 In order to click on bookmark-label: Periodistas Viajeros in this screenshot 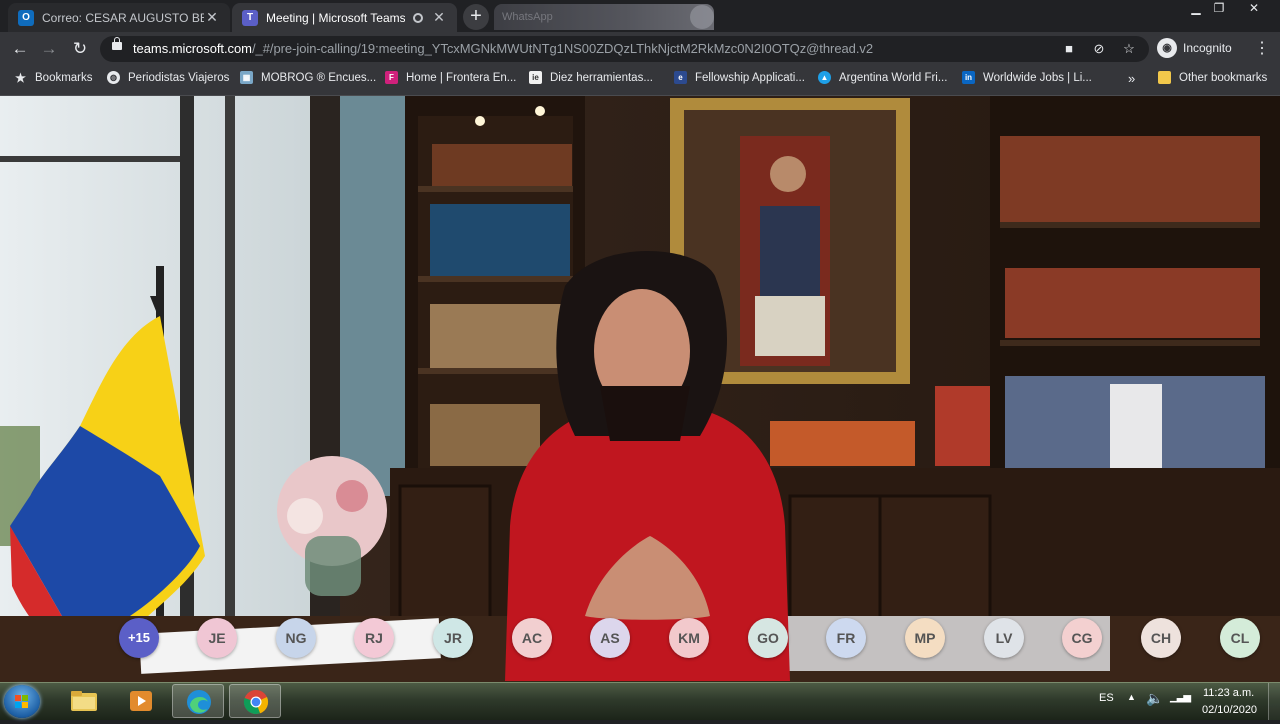, I will do `click(179, 77)`.